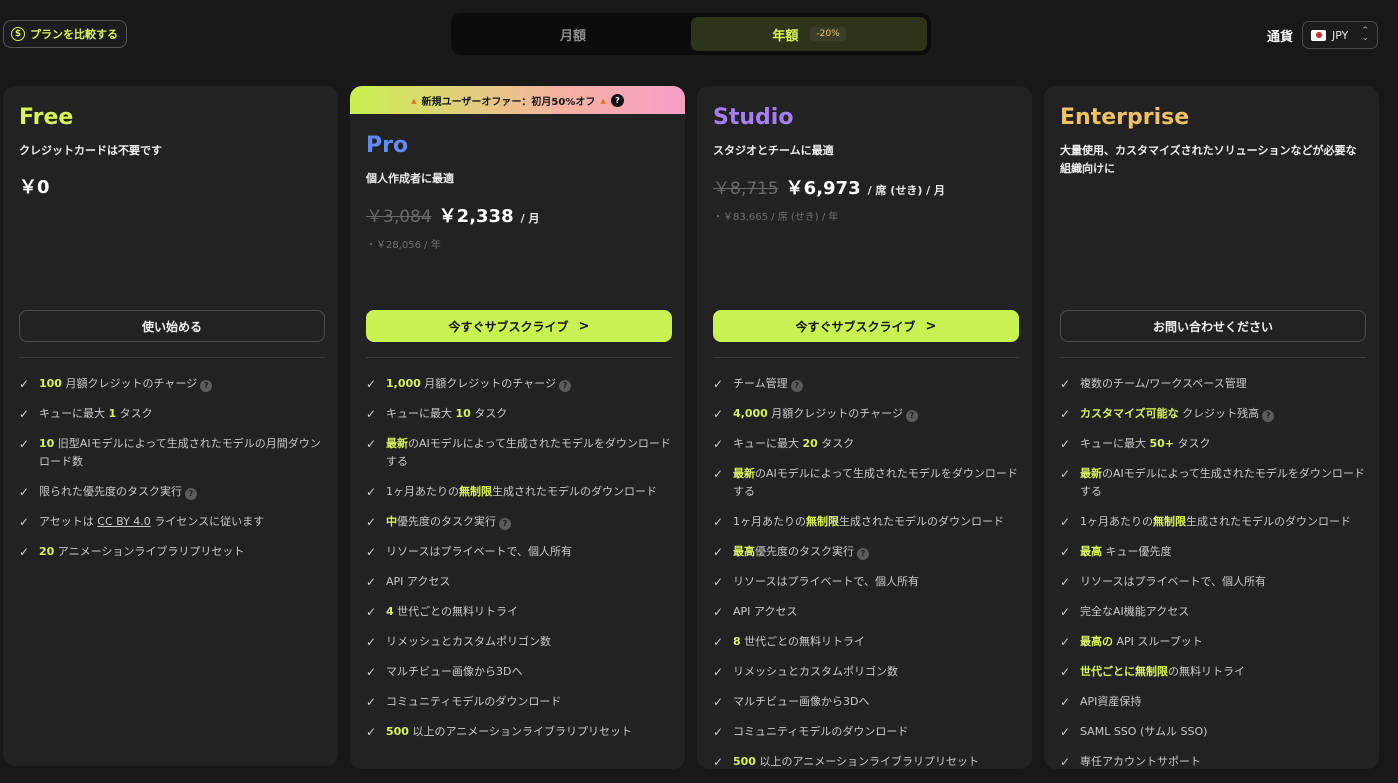 The image size is (1398, 783). What do you see at coordinates (149, 551) in the screenshot?
I see `feature-segment: アニメーションライブラリプリセット` at bounding box center [149, 551].